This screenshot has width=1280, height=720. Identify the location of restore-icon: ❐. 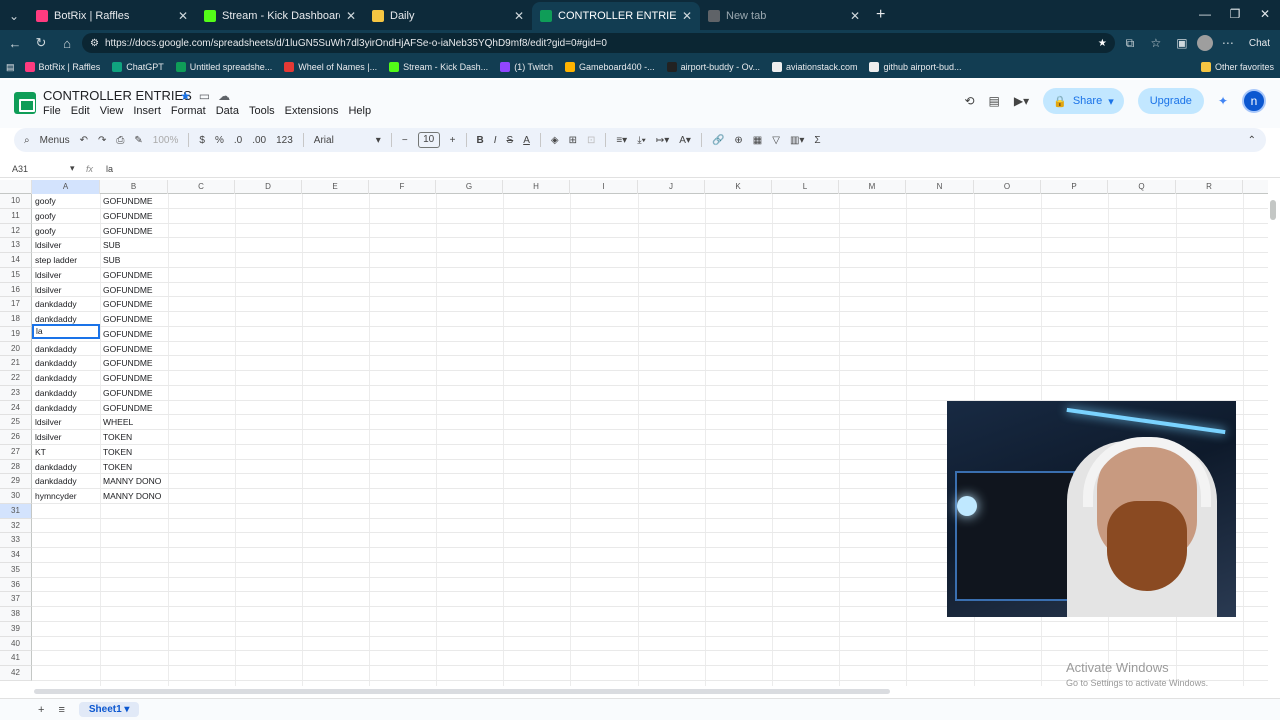
(1235, 14).